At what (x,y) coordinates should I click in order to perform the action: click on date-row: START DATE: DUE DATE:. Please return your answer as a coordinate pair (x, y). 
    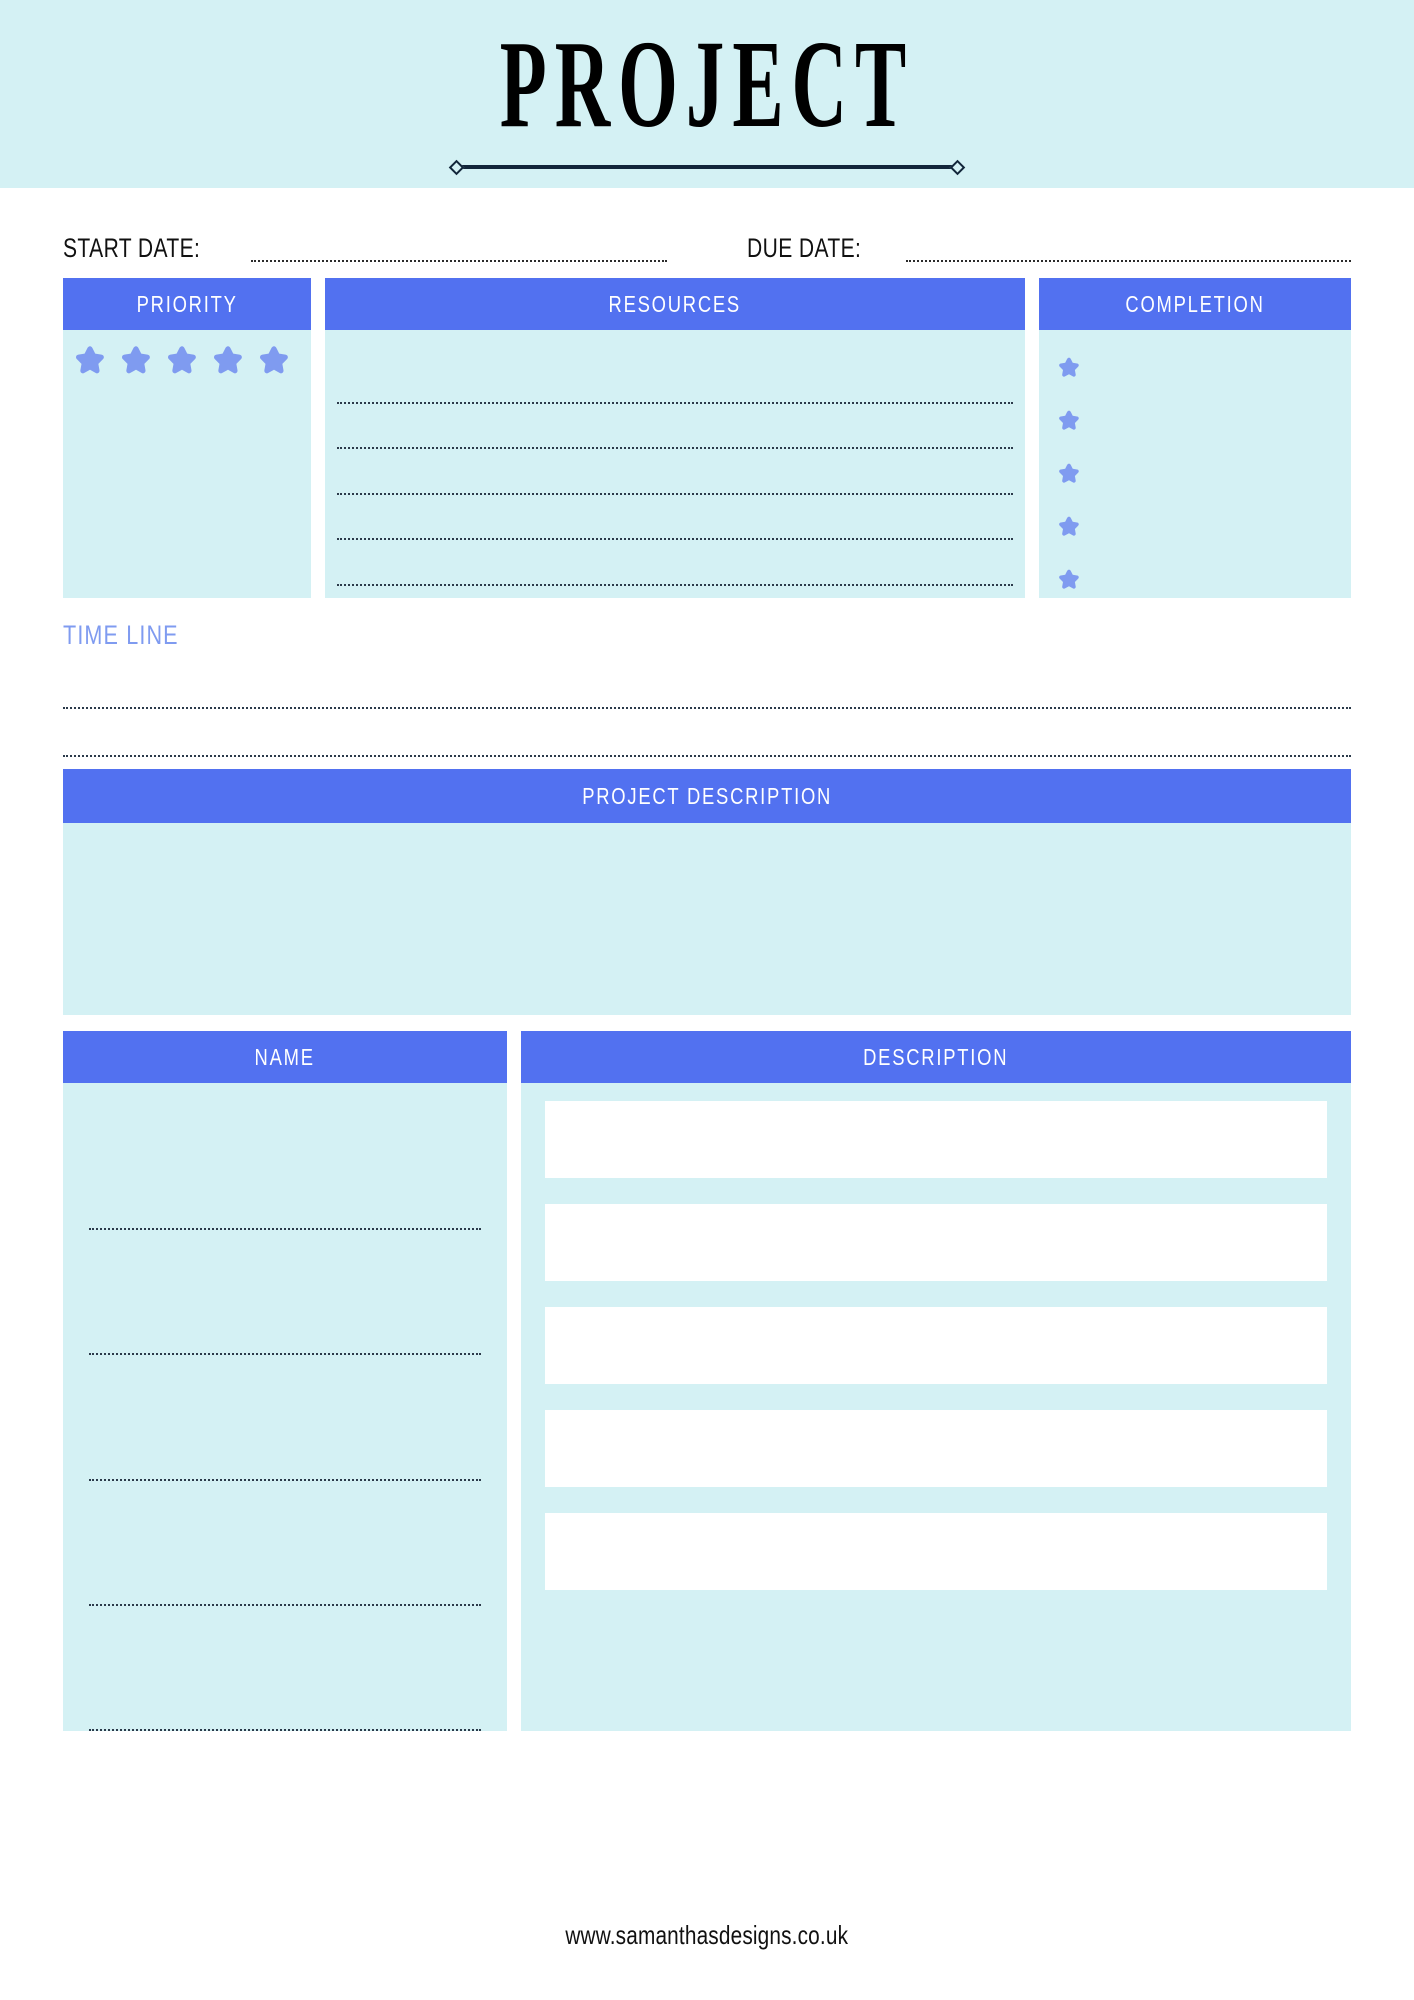
    Looking at the image, I should click on (707, 225).